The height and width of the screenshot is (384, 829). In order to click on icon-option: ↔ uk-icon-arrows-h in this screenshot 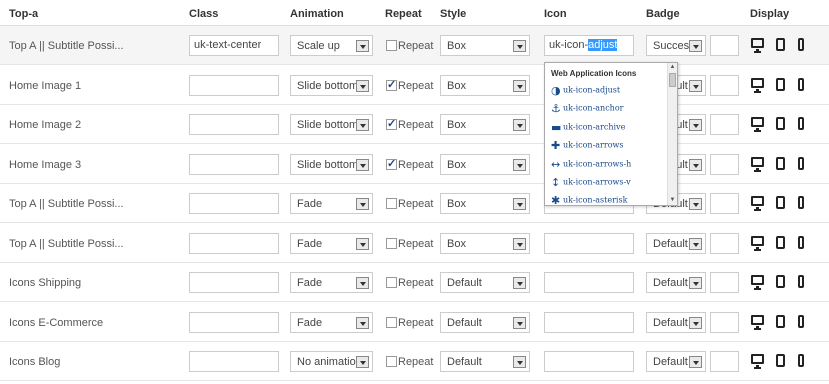, I will do `click(591, 165)`.